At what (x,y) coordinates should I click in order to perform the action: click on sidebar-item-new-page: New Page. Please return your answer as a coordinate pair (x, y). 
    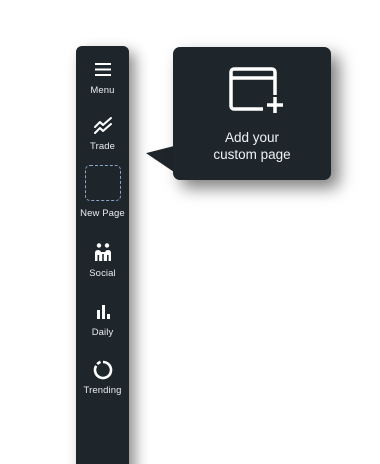
    Looking at the image, I should click on (102, 192).